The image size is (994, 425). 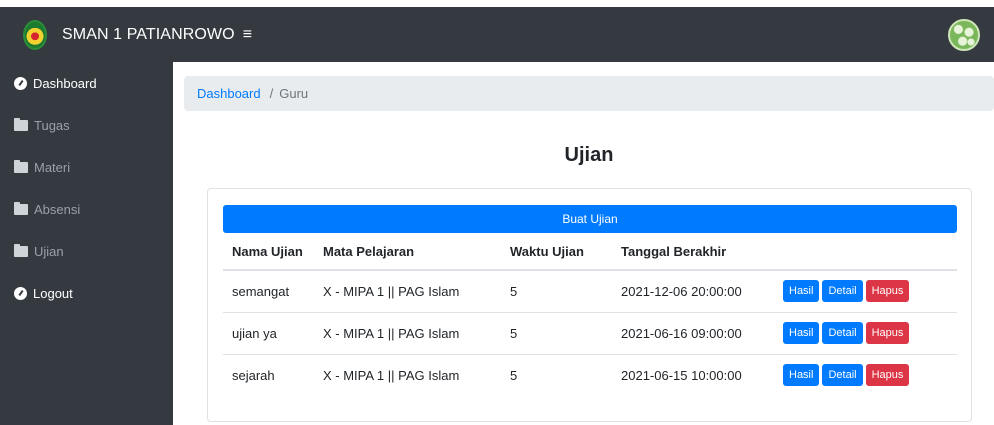 I want to click on sidebar-item-ujian: Ujian, so click(x=86, y=251).